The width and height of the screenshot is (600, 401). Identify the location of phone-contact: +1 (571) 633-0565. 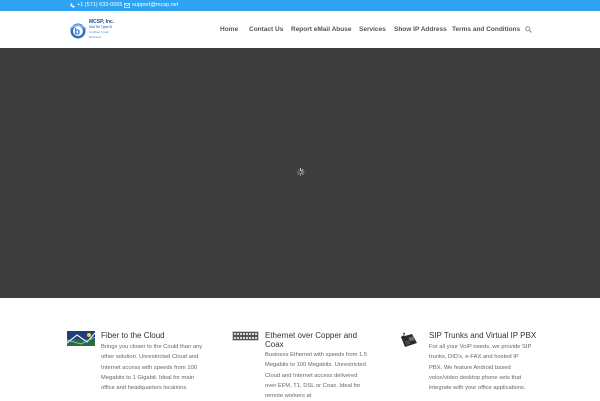
(96, 5).